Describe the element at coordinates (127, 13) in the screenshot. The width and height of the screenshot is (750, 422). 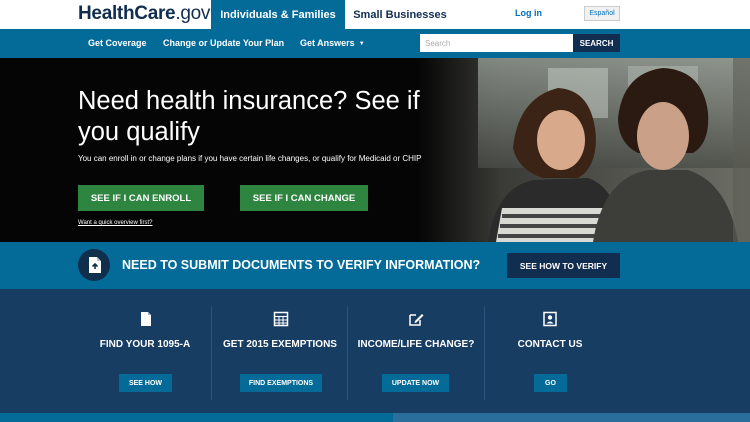
I see `logo-main-text: HealthCare` at that location.